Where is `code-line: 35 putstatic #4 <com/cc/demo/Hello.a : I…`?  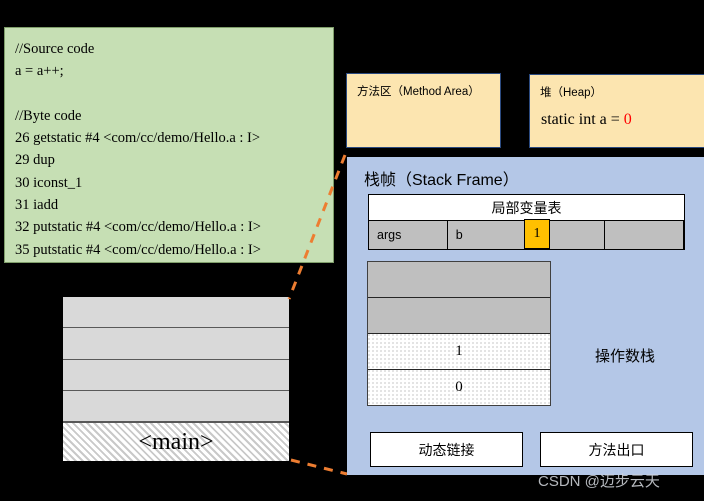
code-line: 35 putstatic #4 <com/cc/demo/Hello.a : I… is located at coordinates (138, 249).